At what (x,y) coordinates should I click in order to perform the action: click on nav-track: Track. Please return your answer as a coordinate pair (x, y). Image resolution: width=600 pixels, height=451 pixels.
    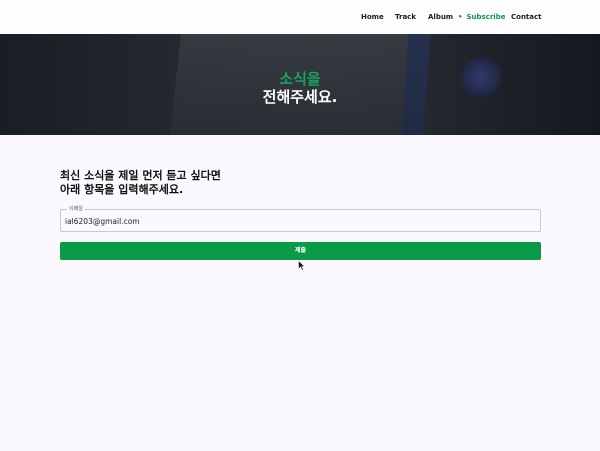
    Looking at the image, I should click on (405, 17).